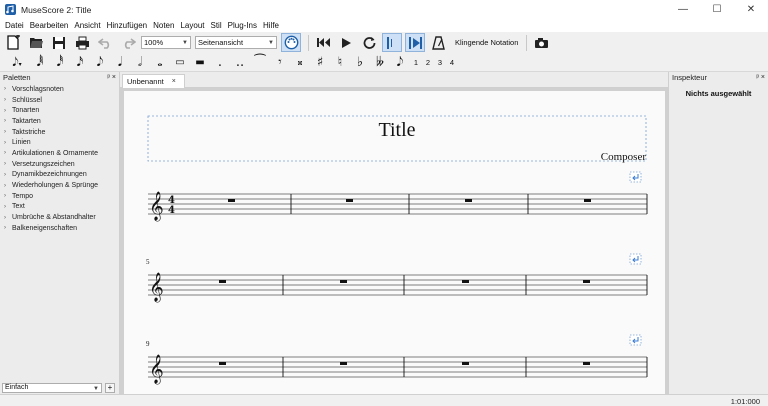 The height and width of the screenshot is (406, 768). What do you see at coordinates (415, 42) in the screenshot?
I see `pan-score-button` at bounding box center [415, 42].